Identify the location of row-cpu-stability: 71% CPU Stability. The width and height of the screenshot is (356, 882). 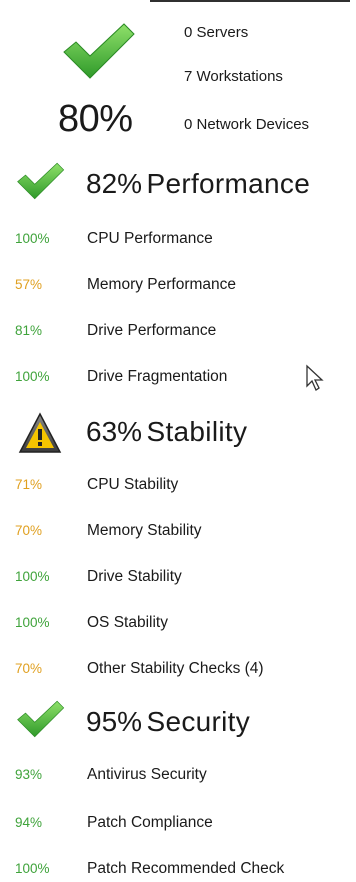
(96, 485).